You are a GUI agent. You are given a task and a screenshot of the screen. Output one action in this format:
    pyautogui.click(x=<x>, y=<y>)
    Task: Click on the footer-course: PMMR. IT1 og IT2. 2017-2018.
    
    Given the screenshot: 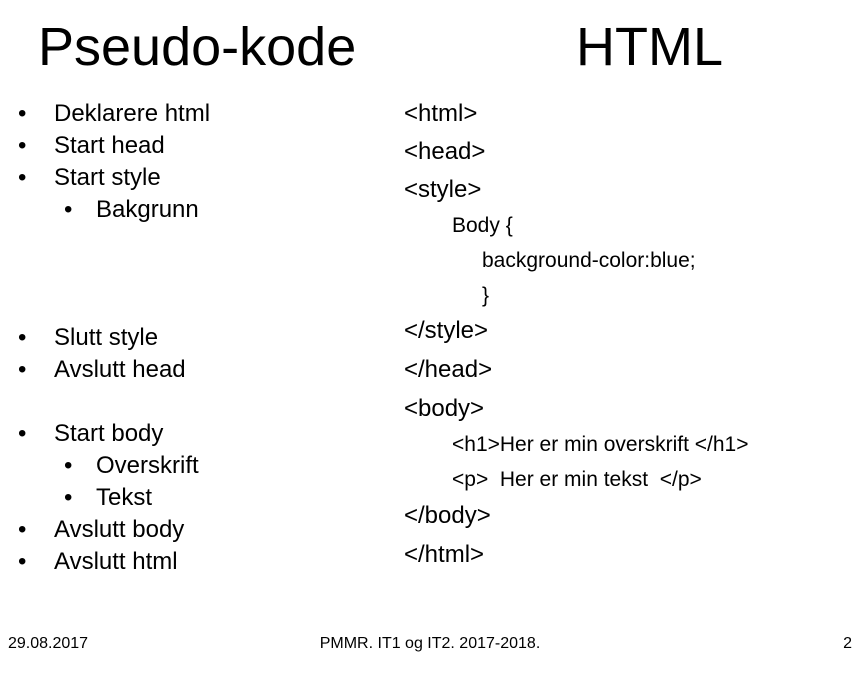 What is the action you would take?
    pyautogui.click(x=430, y=643)
    